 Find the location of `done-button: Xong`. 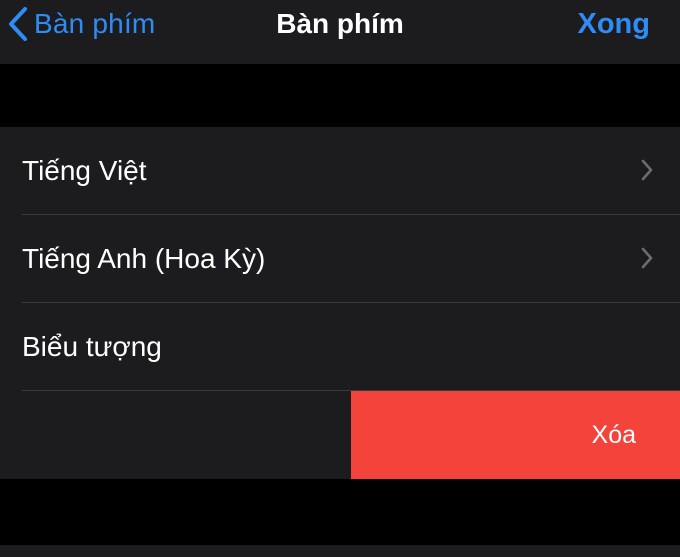

done-button: Xong is located at coordinates (614, 24).